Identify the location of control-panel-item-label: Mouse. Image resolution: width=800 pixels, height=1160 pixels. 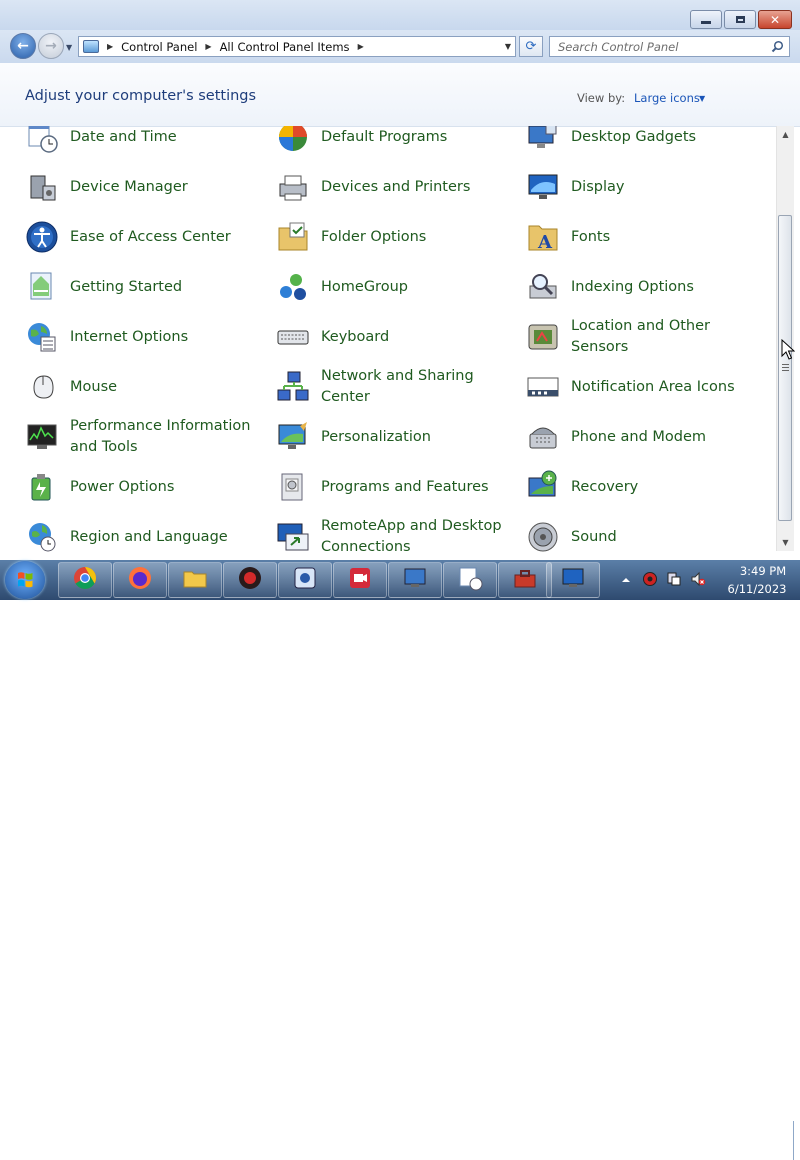
(162, 387).